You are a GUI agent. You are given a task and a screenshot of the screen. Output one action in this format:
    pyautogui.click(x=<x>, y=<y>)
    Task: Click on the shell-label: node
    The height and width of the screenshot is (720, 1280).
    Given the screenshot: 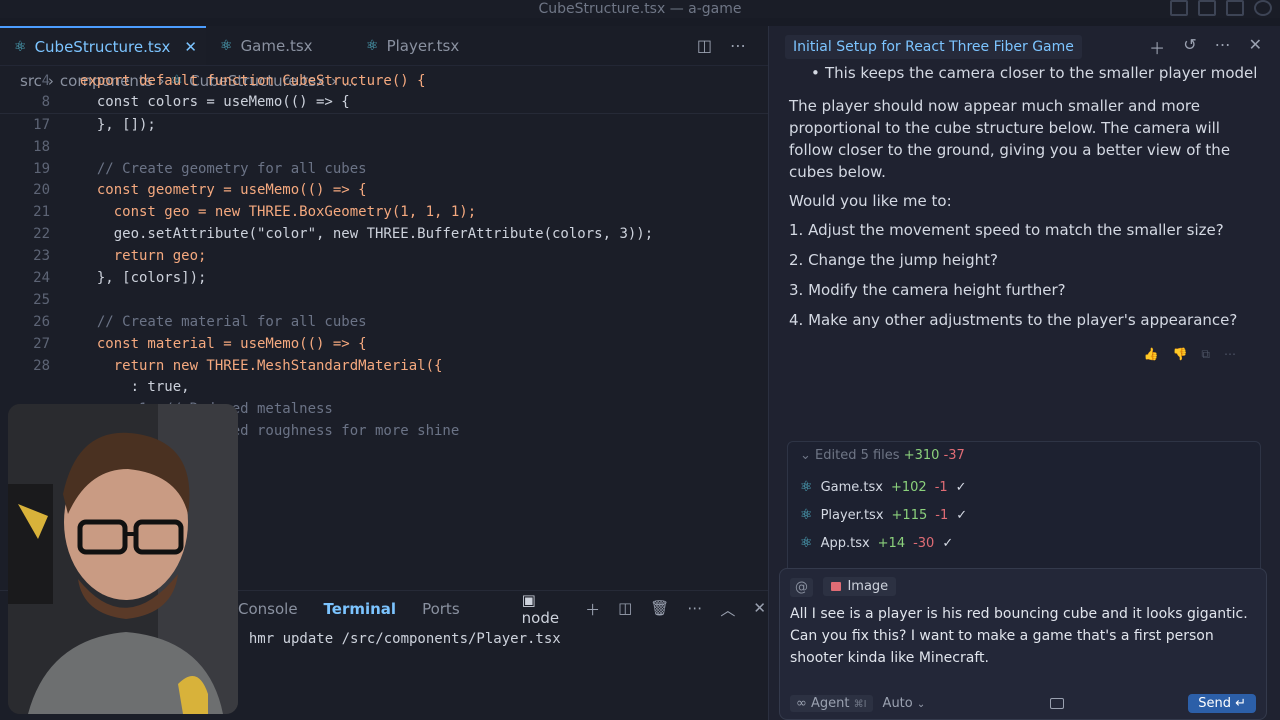 What is the action you would take?
    pyautogui.click(x=540, y=618)
    